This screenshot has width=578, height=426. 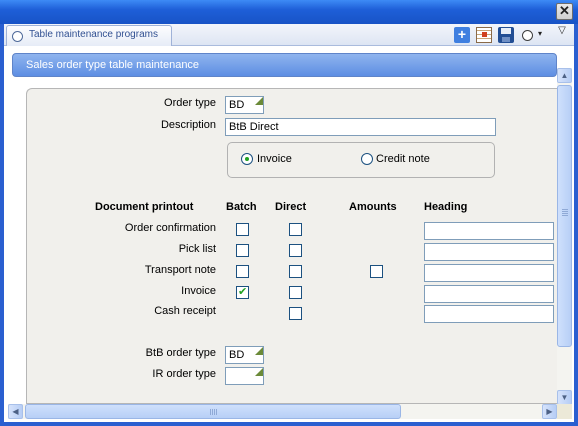 What do you see at coordinates (242, 292) in the screenshot?
I see `invoice-batch-checkbox` at bounding box center [242, 292].